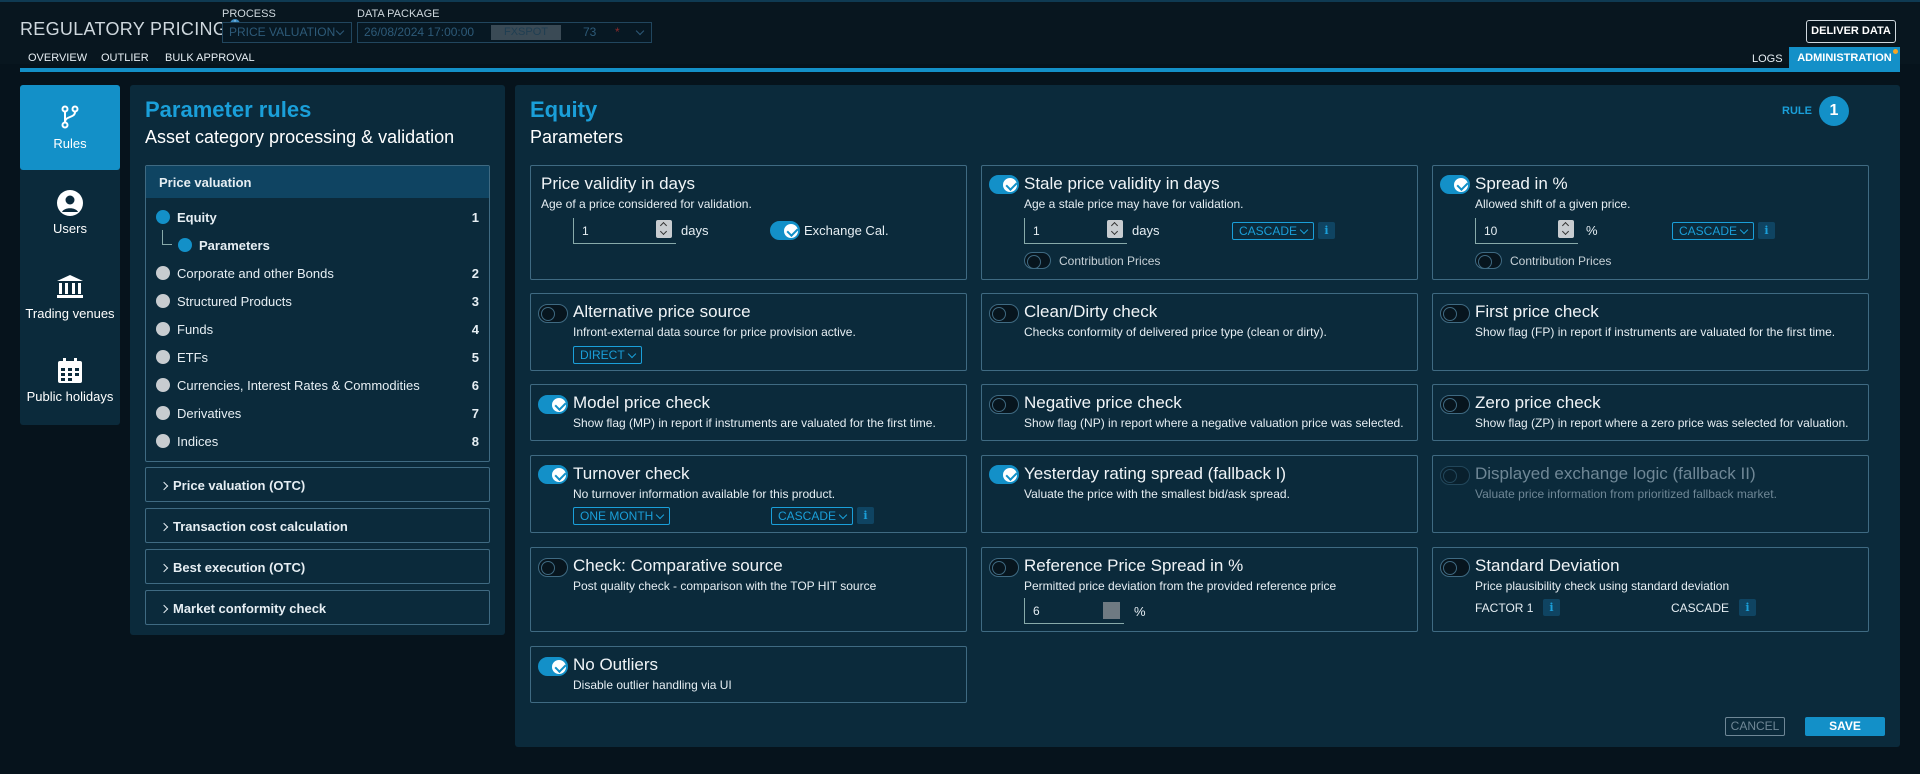  Describe the element at coordinates (1455, 313) in the screenshot. I see `first-price-toggle` at that location.